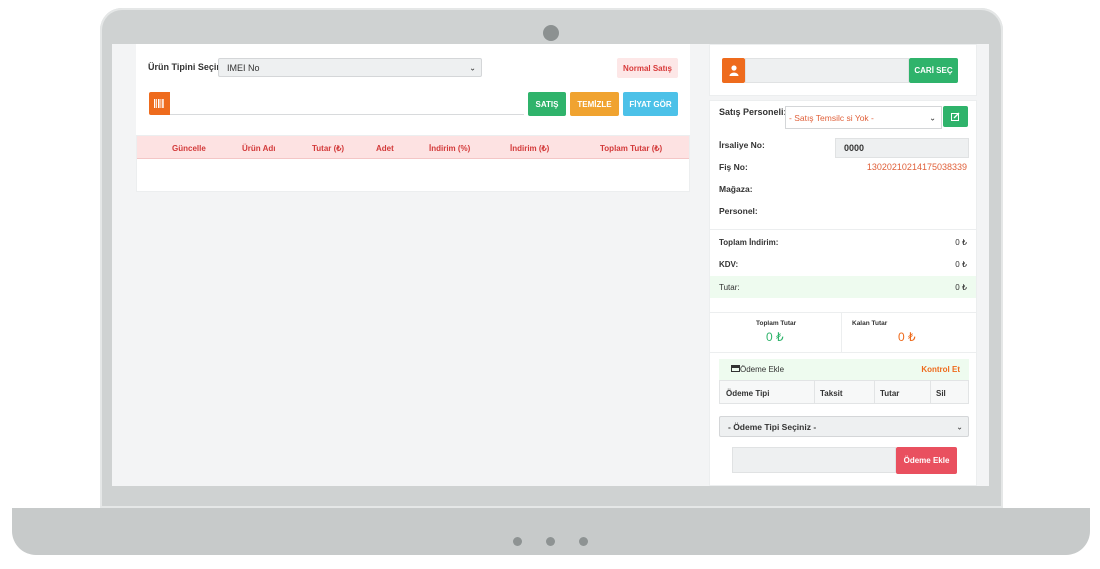 Image resolution: width=1100 pixels, height=569 pixels. What do you see at coordinates (844, 369) in the screenshot?
I see `payment-header: Ödeme Ekle Kontrol Et` at bounding box center [844, 369].